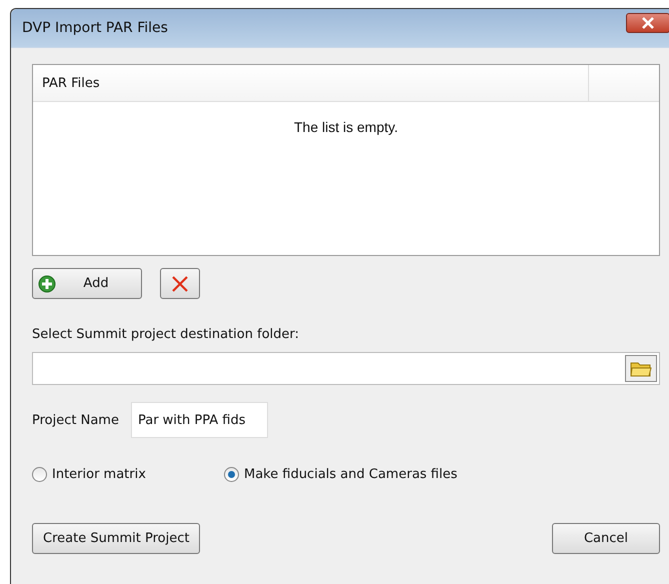 This screenshot has width=669, height=584. Describe the element at coordinates (166, 334) in the screenshot. I see `folder-label: Select Summit project destination folder:` at that location.